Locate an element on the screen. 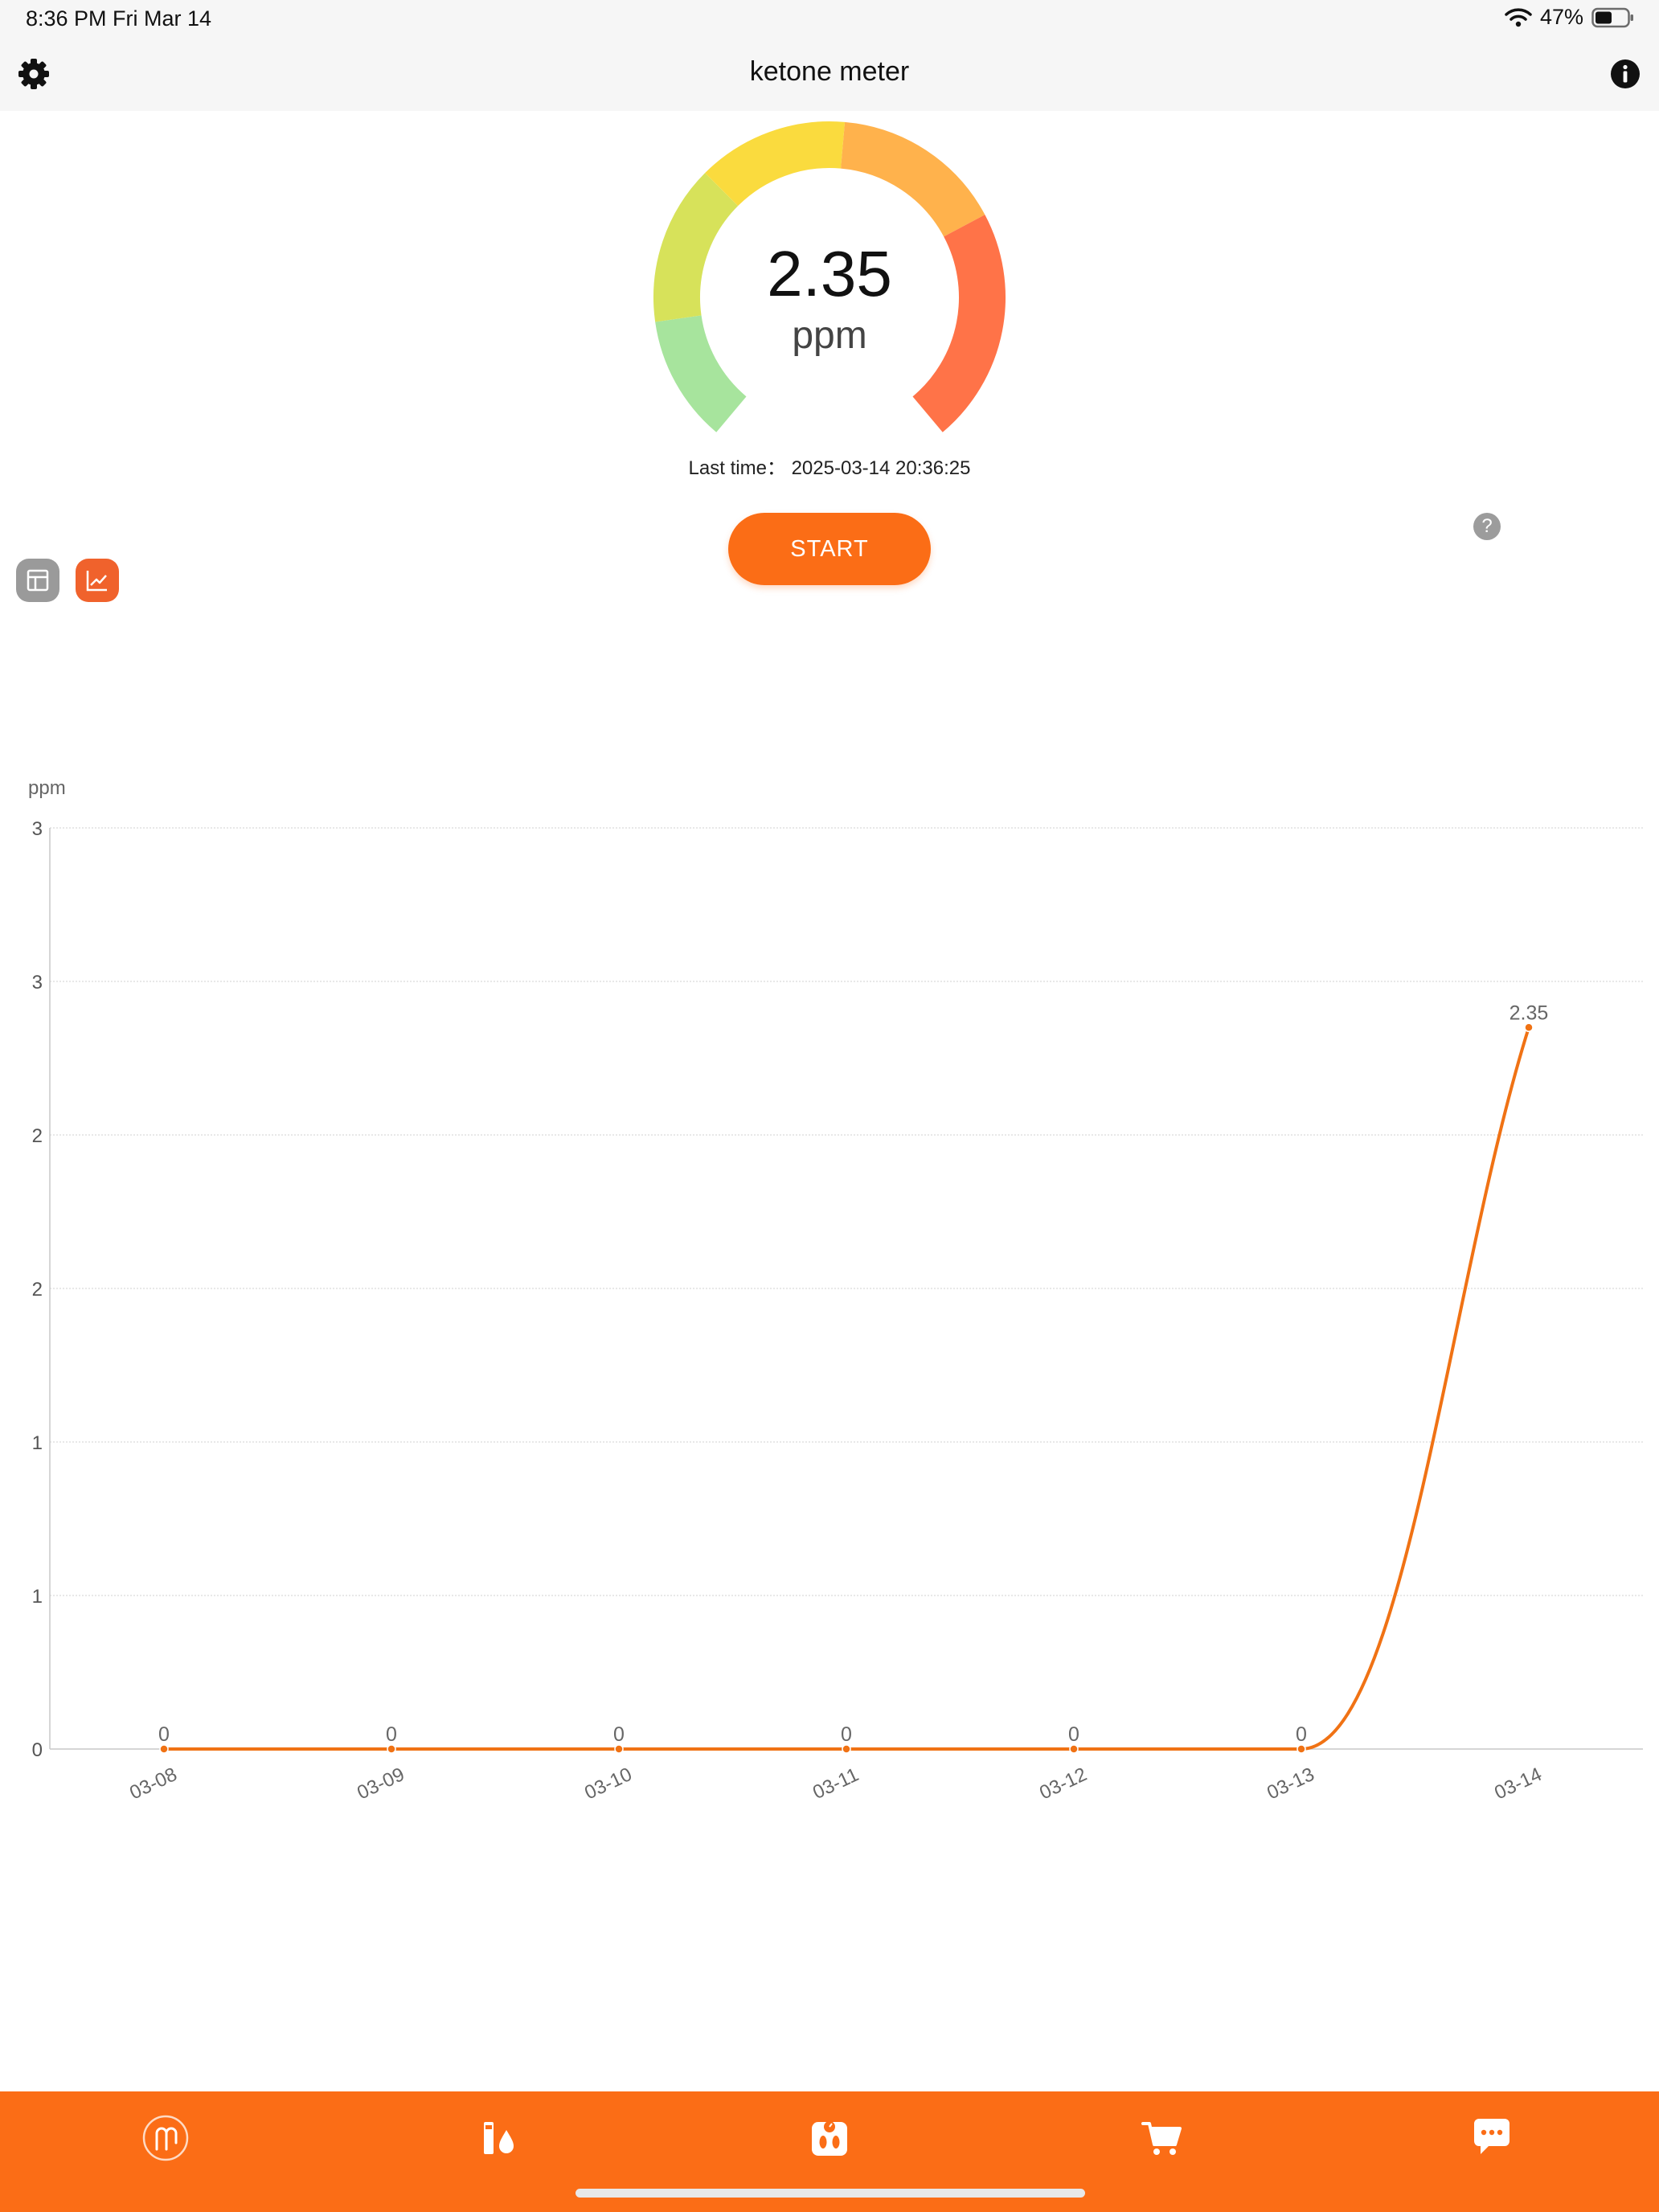 The height and width of the screenshot is (2212, 1659). chart-view-button is located at coordinates (97, 580).